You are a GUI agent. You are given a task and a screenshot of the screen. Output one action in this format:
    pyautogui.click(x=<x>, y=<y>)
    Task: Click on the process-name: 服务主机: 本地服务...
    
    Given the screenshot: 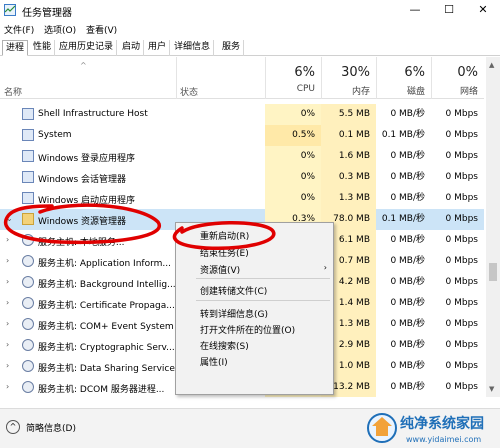 What is the action you would take?
    pyautogui.click(x=81, y=243)
    